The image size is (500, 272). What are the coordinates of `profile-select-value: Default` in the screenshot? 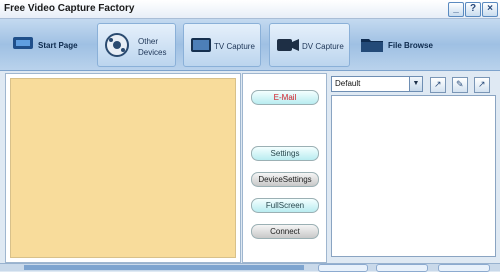 It's located at (348, 83).